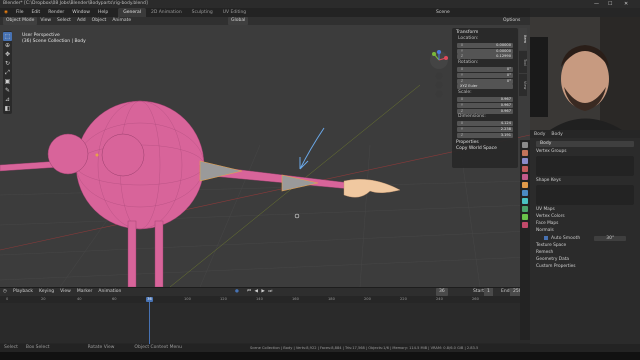 This screenshot has height=360, width=640. I want to click on texture-space-panel: Texture Space, so click(585, 245).